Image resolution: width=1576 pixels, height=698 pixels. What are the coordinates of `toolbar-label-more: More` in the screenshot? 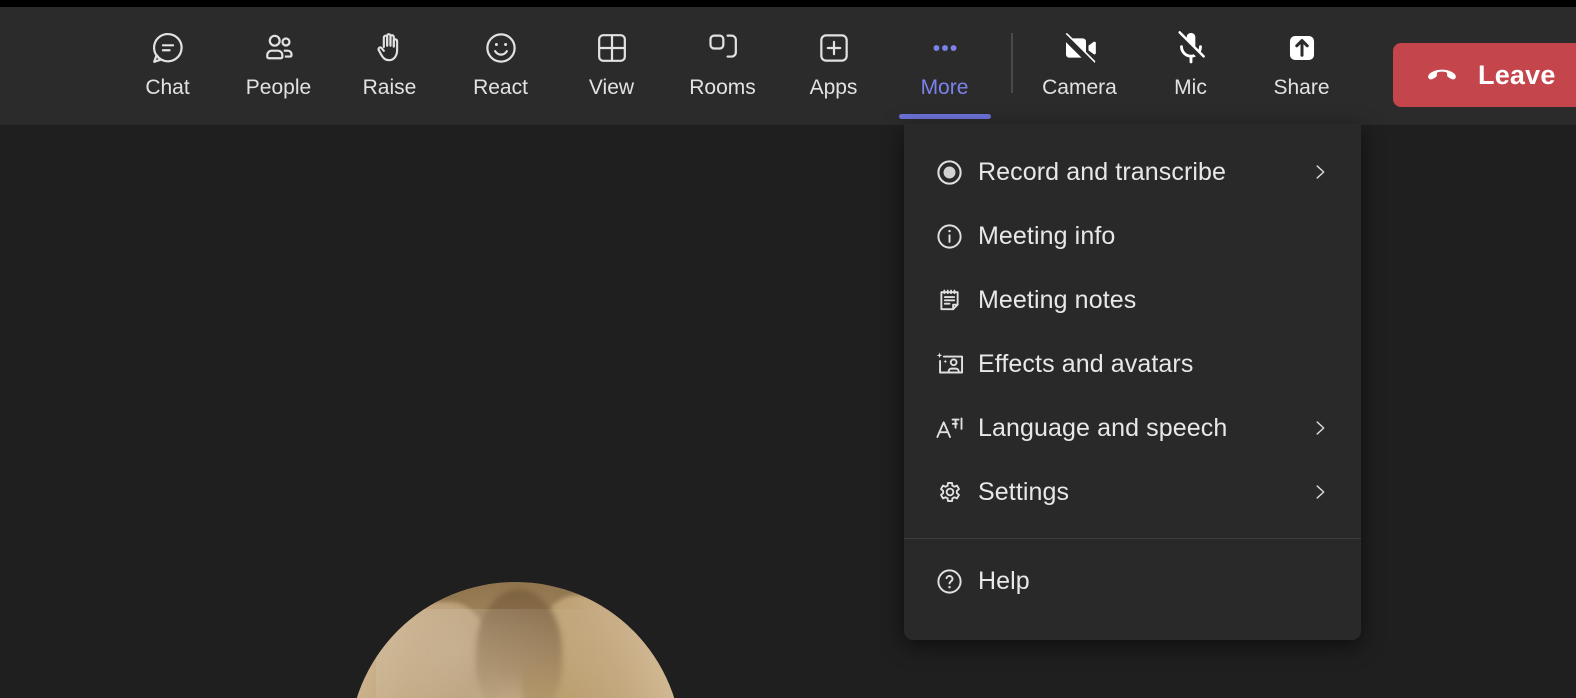 It's located at (944, 87).